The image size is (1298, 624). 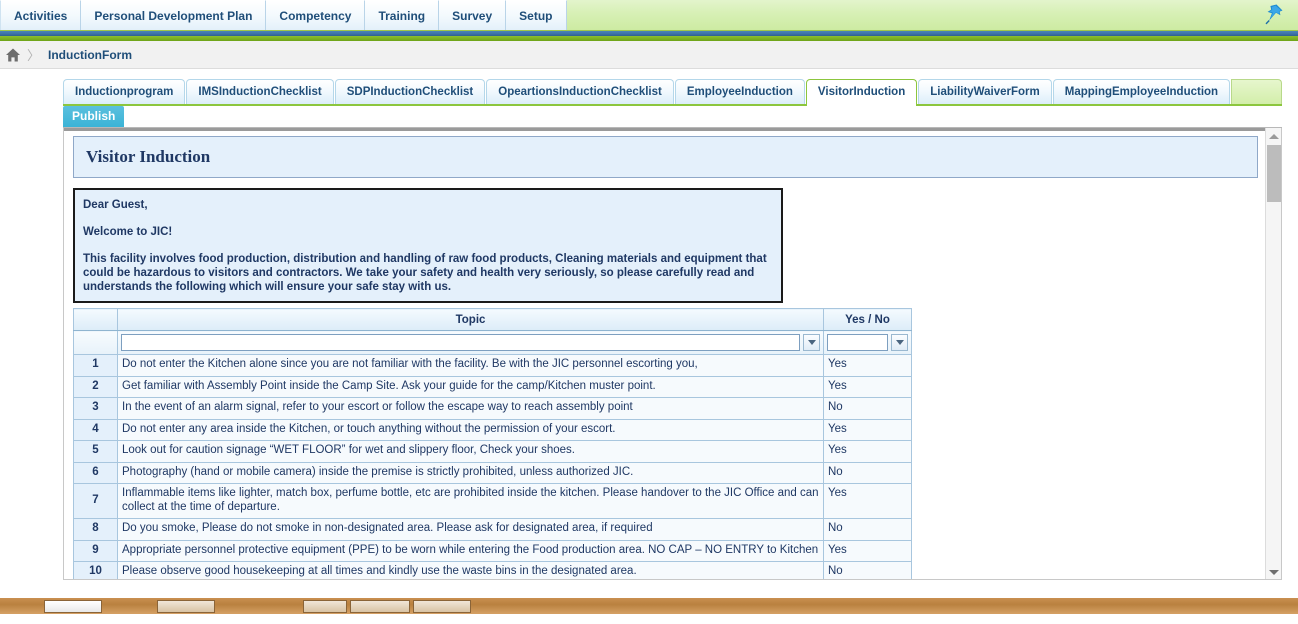 What do you see at coordinates (95, 342) in the screenshot?
I see `filter-cell-rownum` at bounding box center [95, 342].